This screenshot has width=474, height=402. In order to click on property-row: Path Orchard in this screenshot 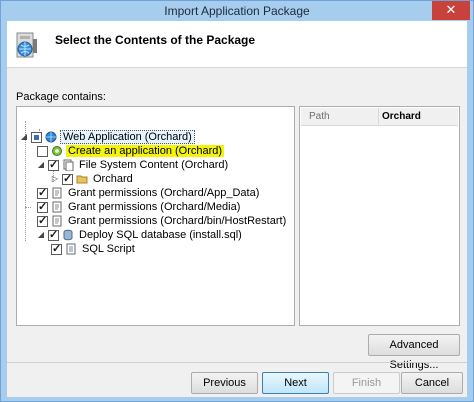, I will do `click(379, 117)`.